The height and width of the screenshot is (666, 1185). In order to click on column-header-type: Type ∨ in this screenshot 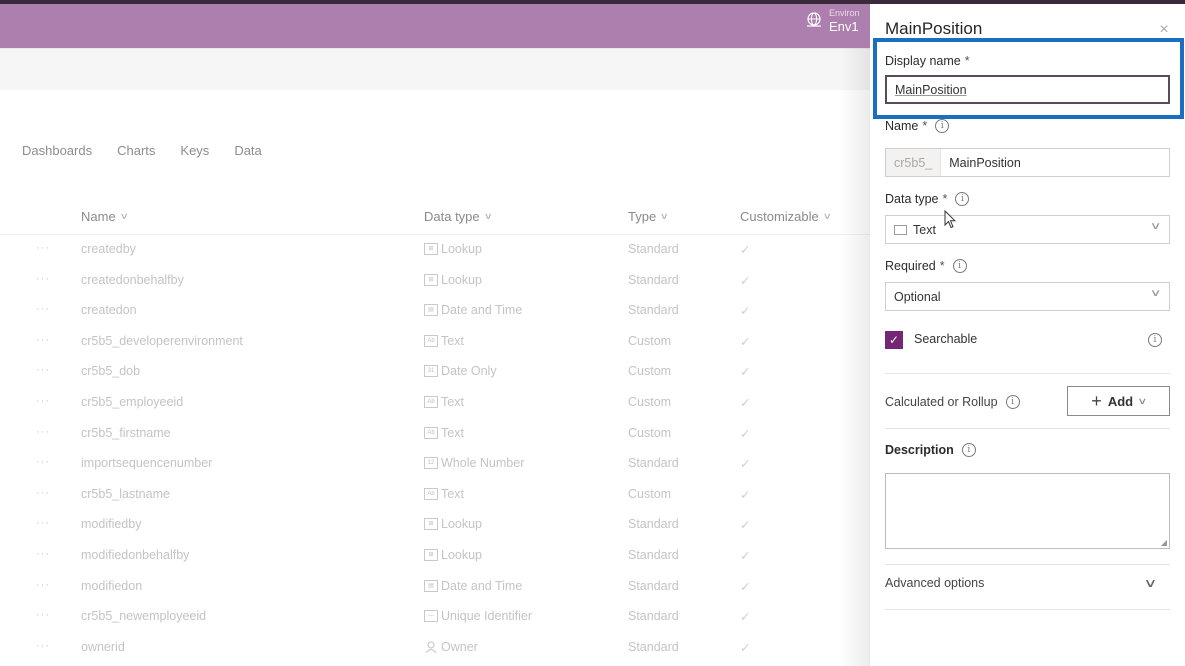, I will do `click(648, 216)`.